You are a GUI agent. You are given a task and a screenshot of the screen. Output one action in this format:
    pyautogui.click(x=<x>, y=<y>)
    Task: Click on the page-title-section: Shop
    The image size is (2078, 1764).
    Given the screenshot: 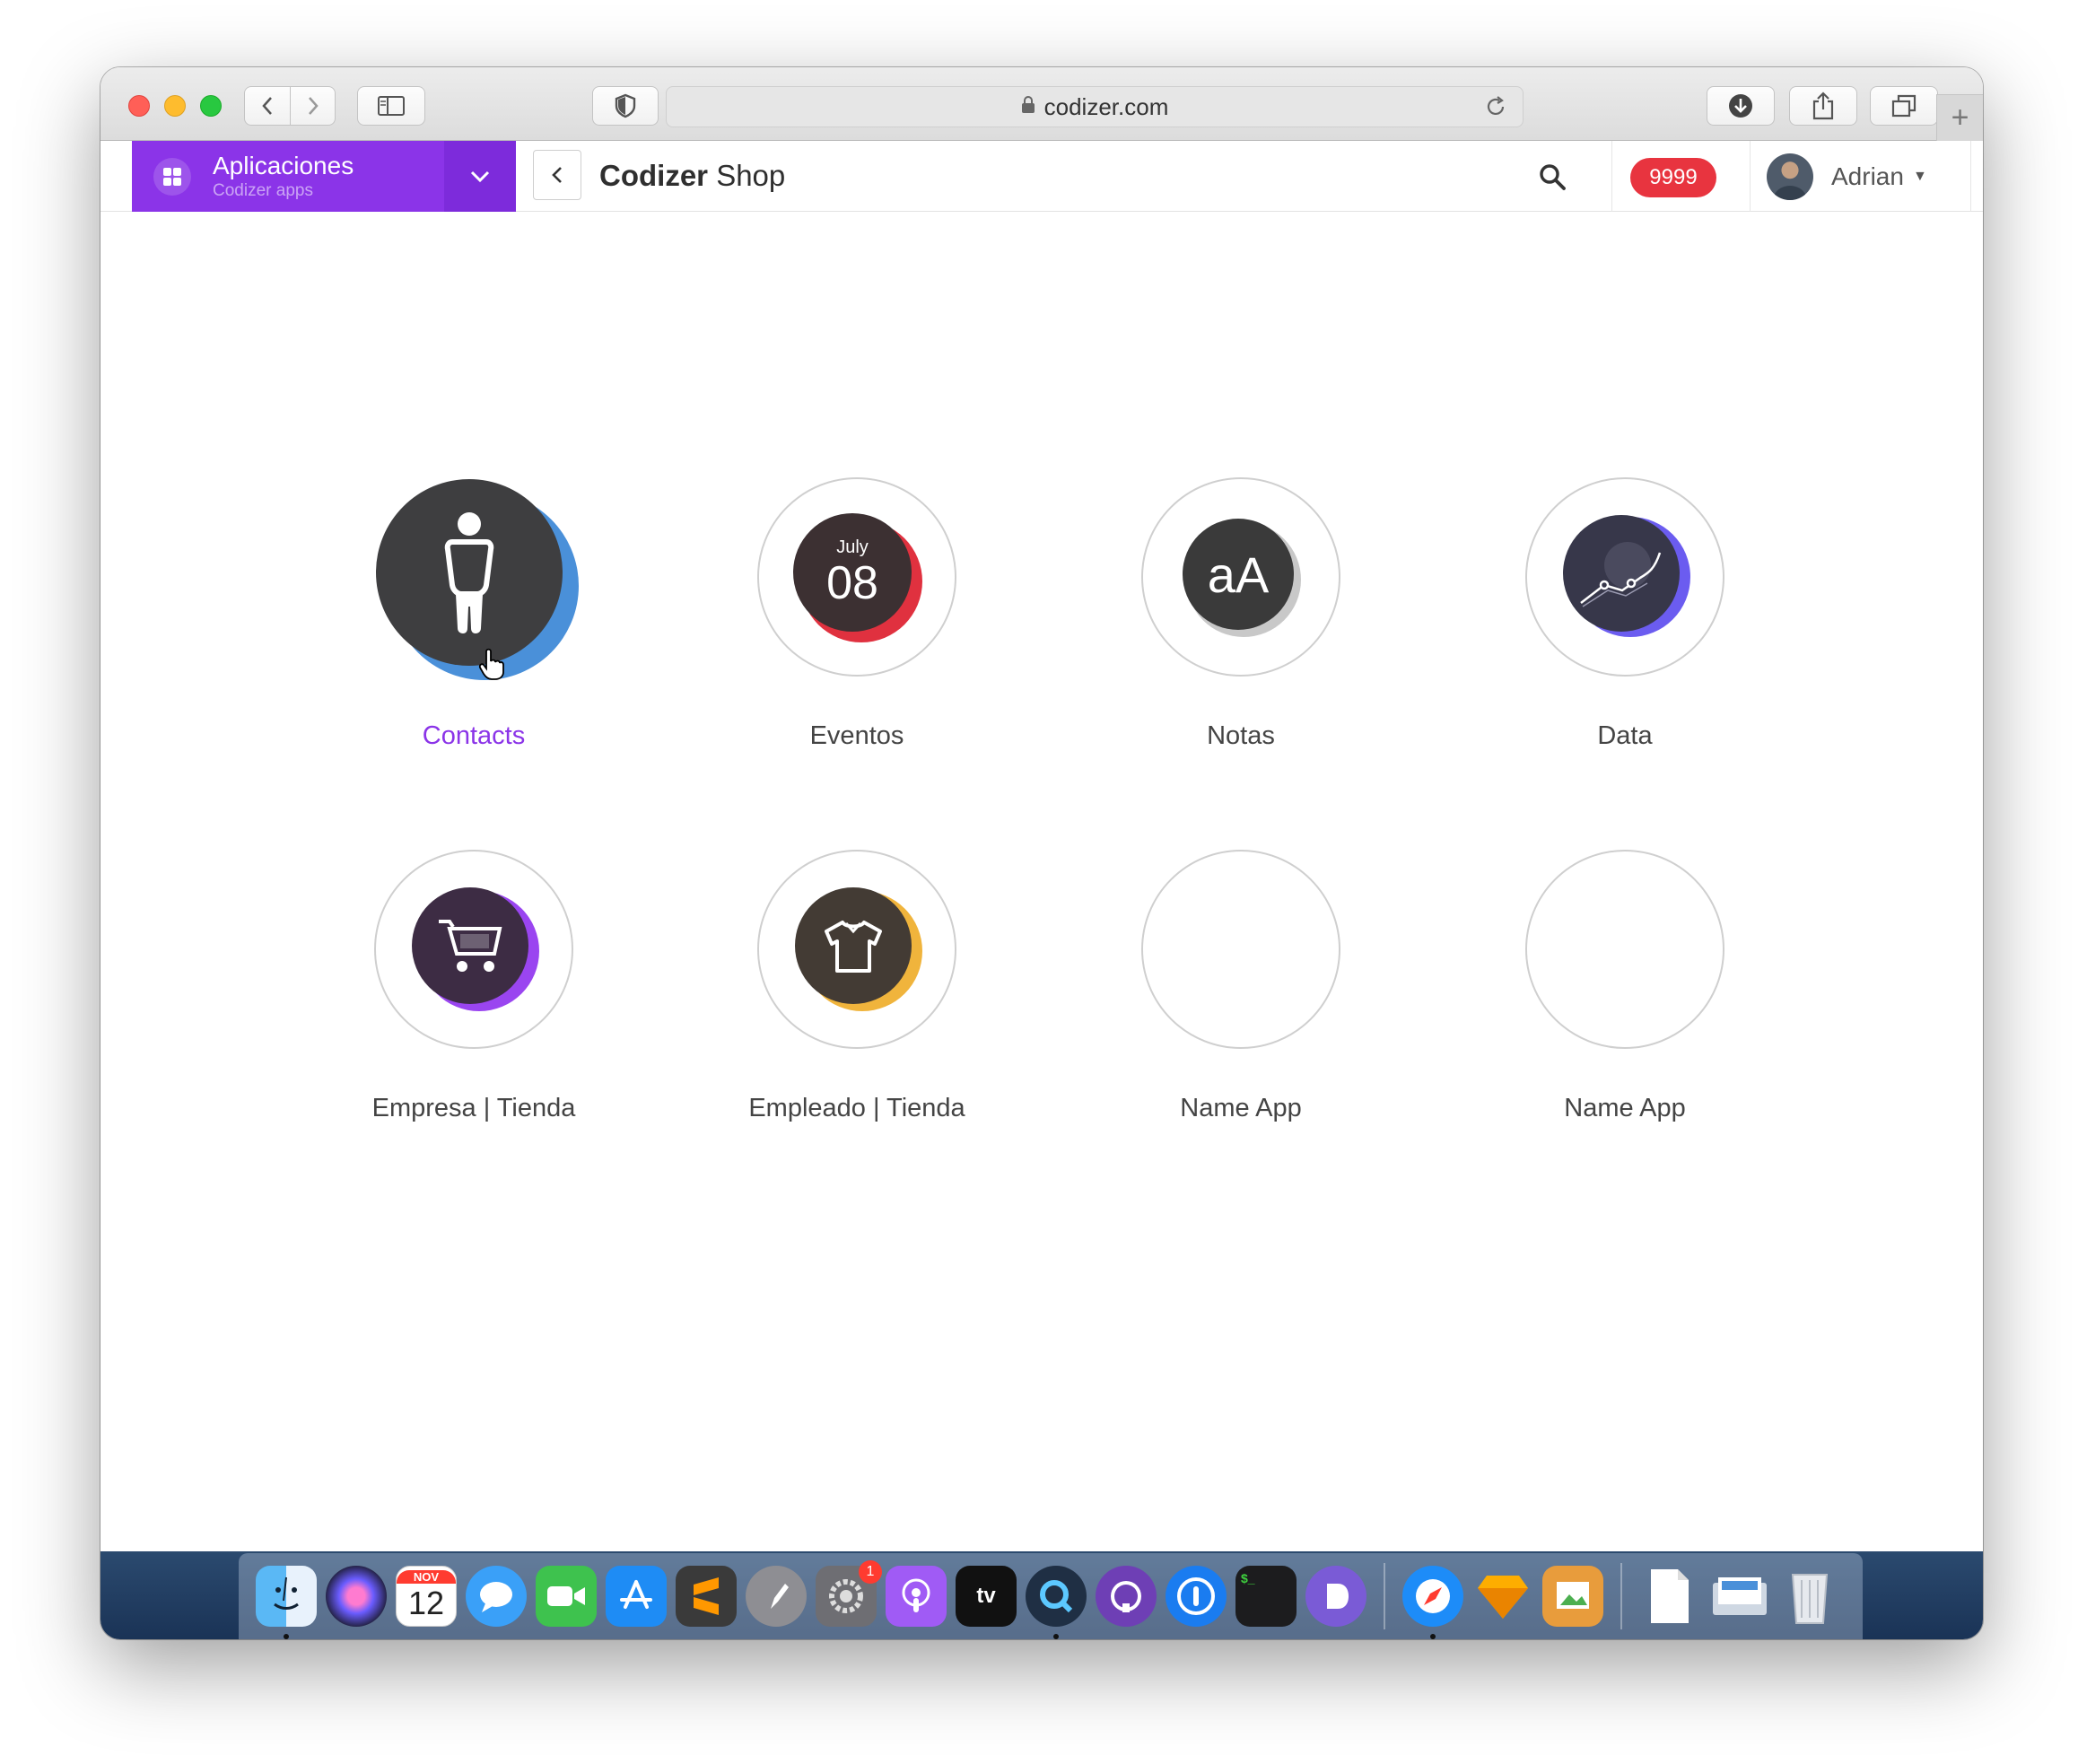 What is the action you would take?
    pyautogui.click(x=751, y=175)
    